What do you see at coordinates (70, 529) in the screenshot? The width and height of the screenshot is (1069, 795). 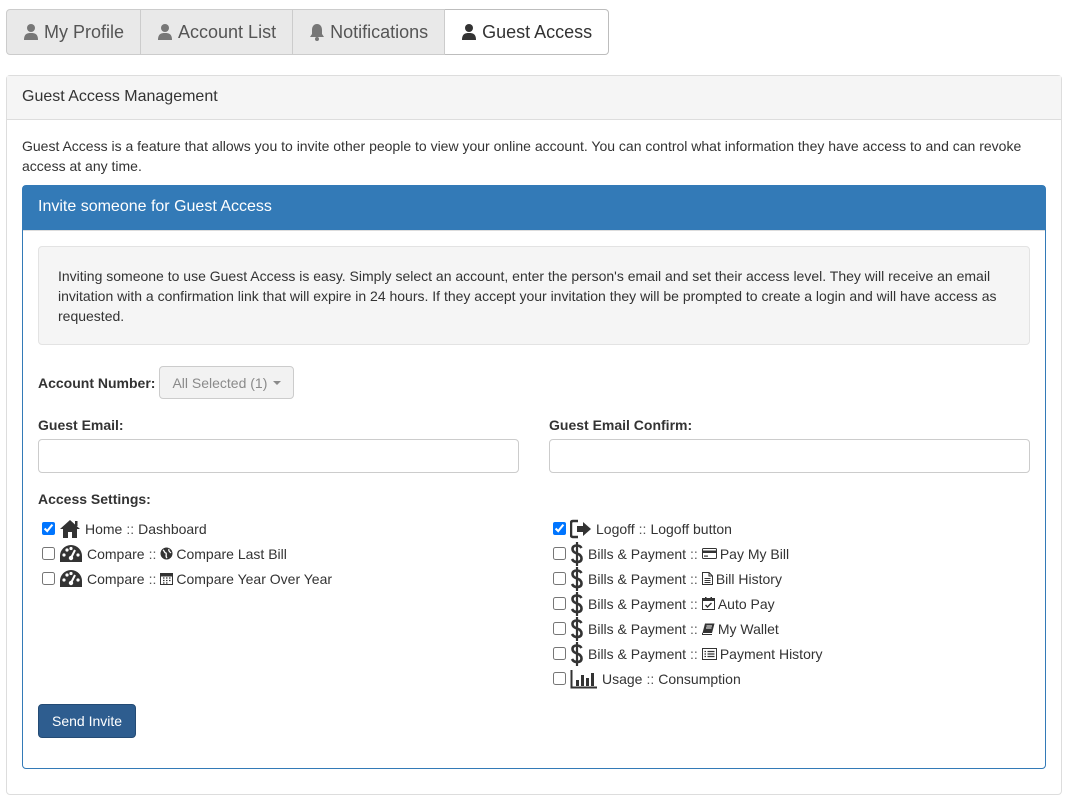 I see `home-icon` at bounding box center [70, 529].